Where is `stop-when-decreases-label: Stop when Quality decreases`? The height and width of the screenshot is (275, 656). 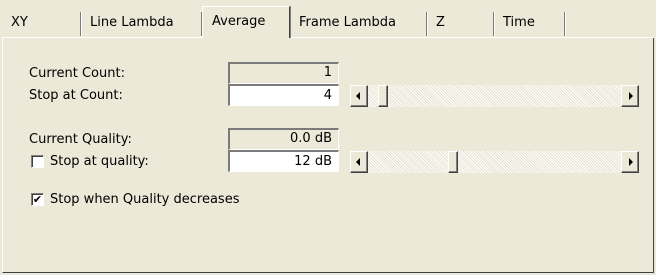 stop-when-decreases-label: Stop when Quality decreases is located at coordinates (145, 199).